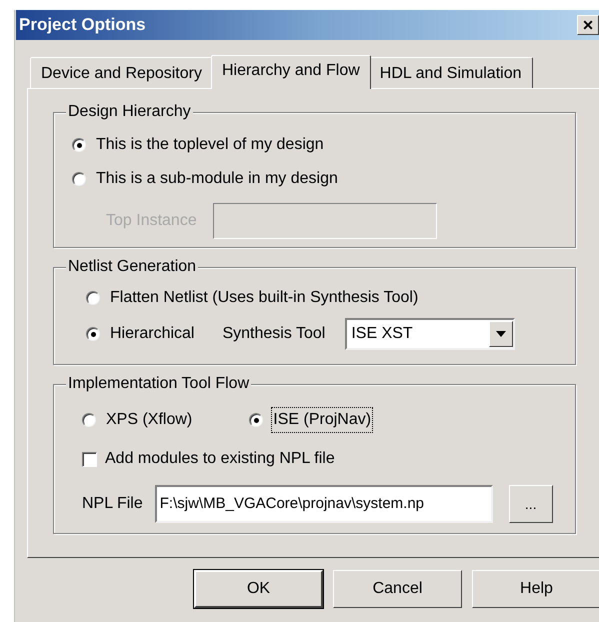 The width and height of the screenshot is (599, 622). Describe the element at coordinates (89, 459) in the screenshot. I see `checkbox` at that location.